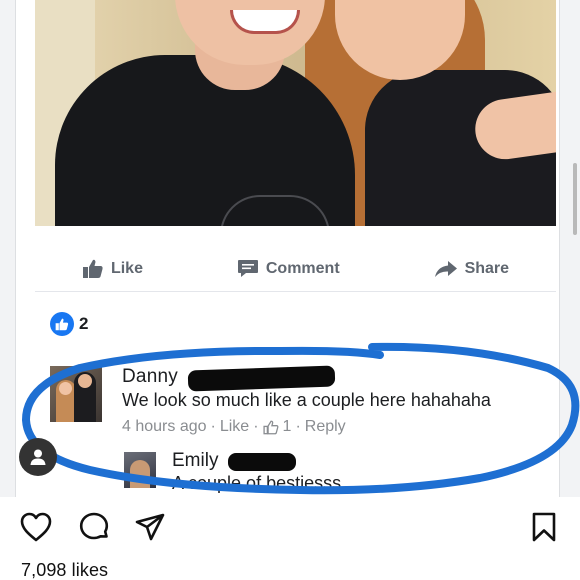 This screenshot has height=580, width=580. I want to click on fb-comment-label: Comment, so click(302, 268).